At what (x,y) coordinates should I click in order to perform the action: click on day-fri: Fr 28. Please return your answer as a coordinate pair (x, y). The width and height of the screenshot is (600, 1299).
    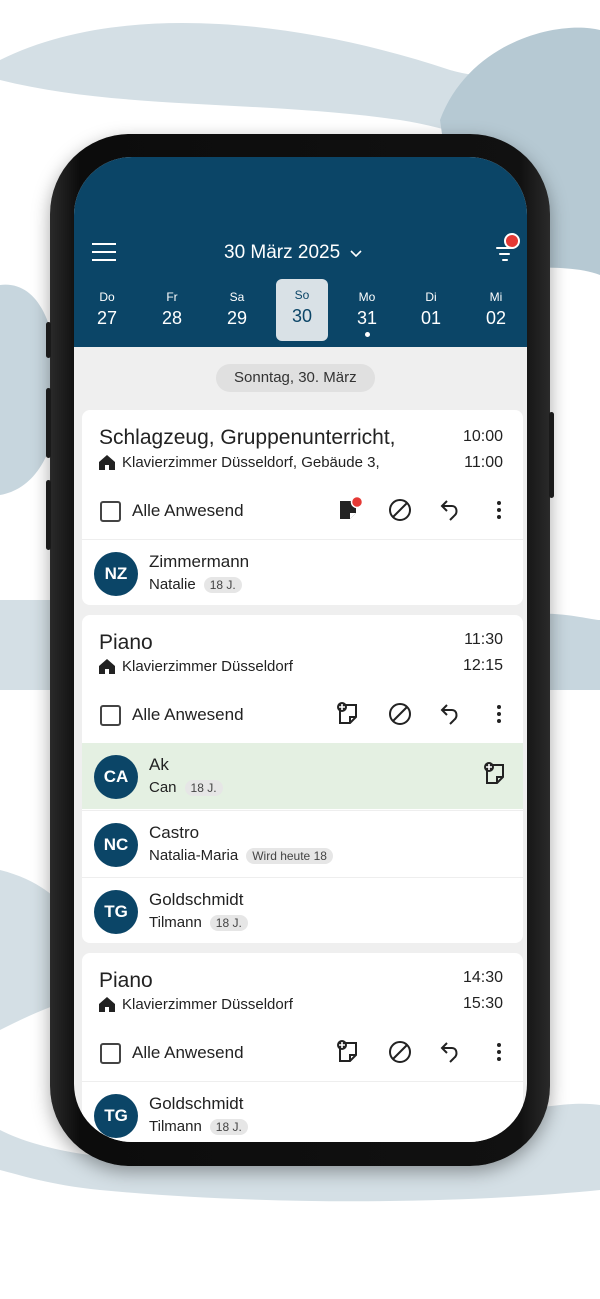
    Looking at the image, I should click on (172, 313).